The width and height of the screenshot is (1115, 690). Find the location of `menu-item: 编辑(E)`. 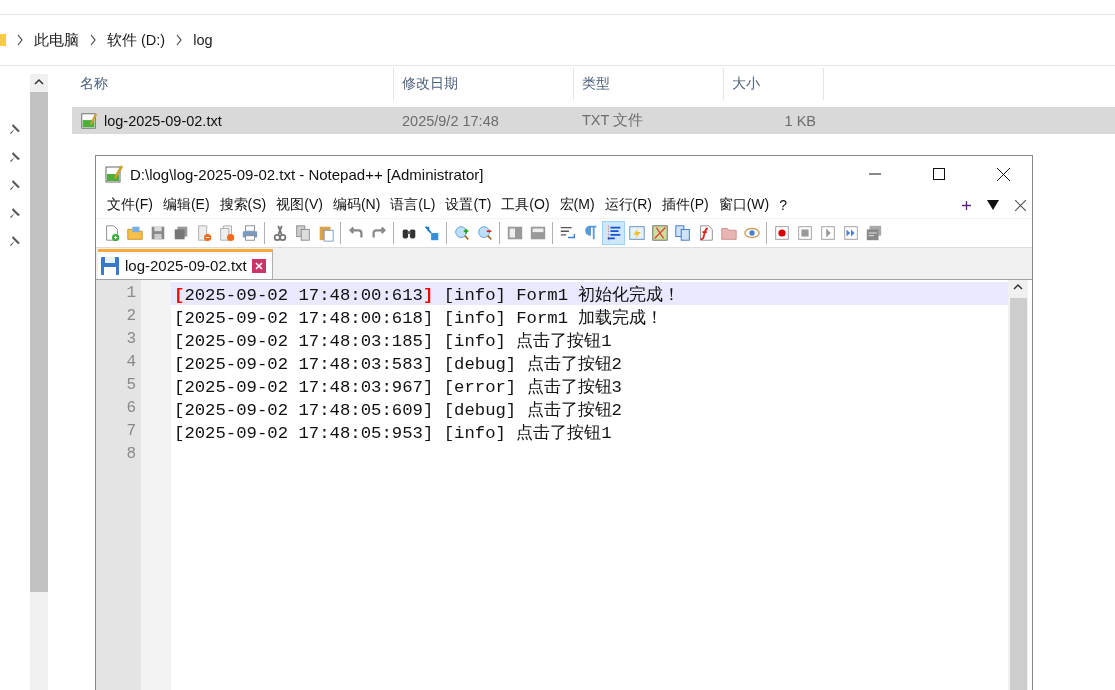

menu-item: 编辑(E) is located at coordinates (186, 205).